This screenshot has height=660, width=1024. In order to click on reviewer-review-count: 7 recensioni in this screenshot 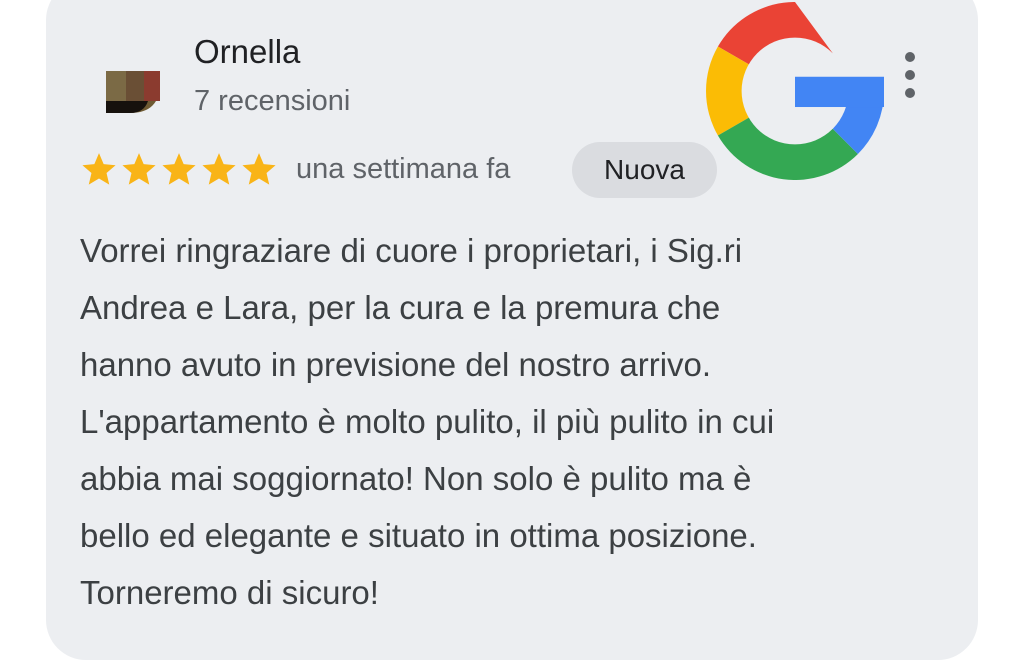, I will do `click(272, 101)`.